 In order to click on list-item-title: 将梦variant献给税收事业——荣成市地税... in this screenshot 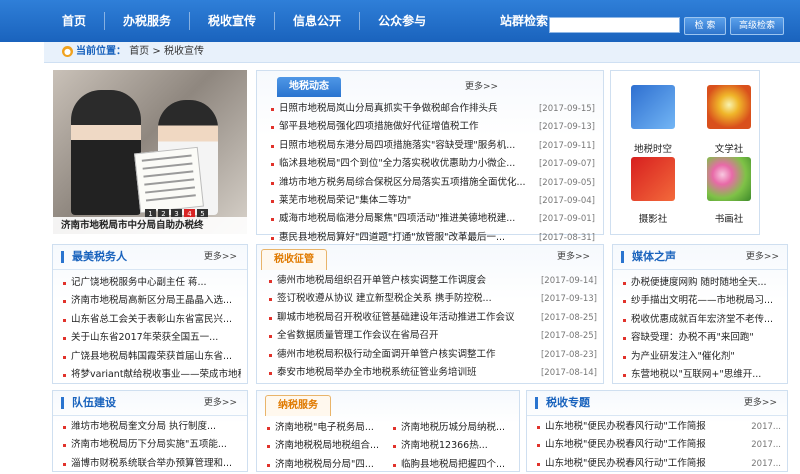, I will do `click(156, 375)`.